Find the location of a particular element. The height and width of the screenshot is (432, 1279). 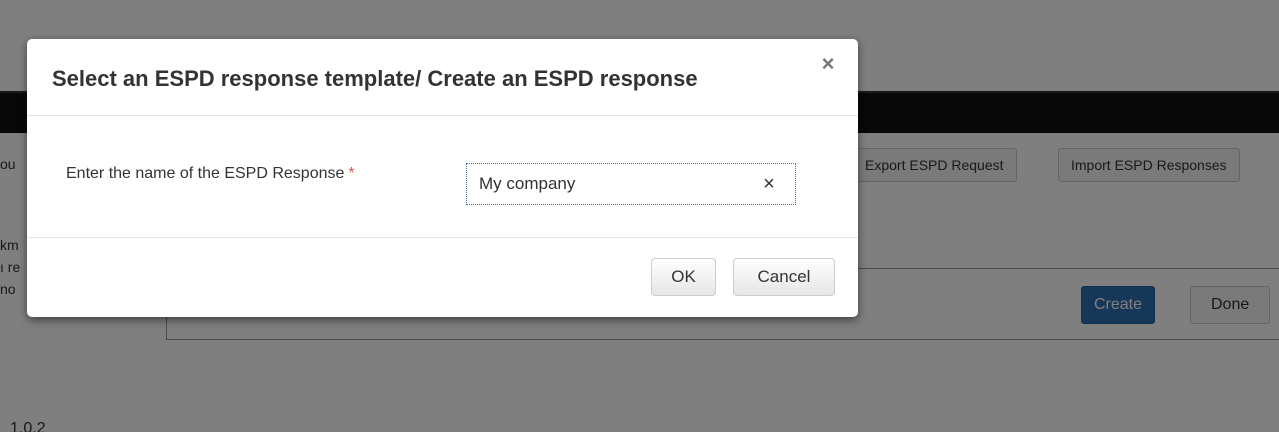

modal-footer: OK Cancel is located at coordinates (442, 277).